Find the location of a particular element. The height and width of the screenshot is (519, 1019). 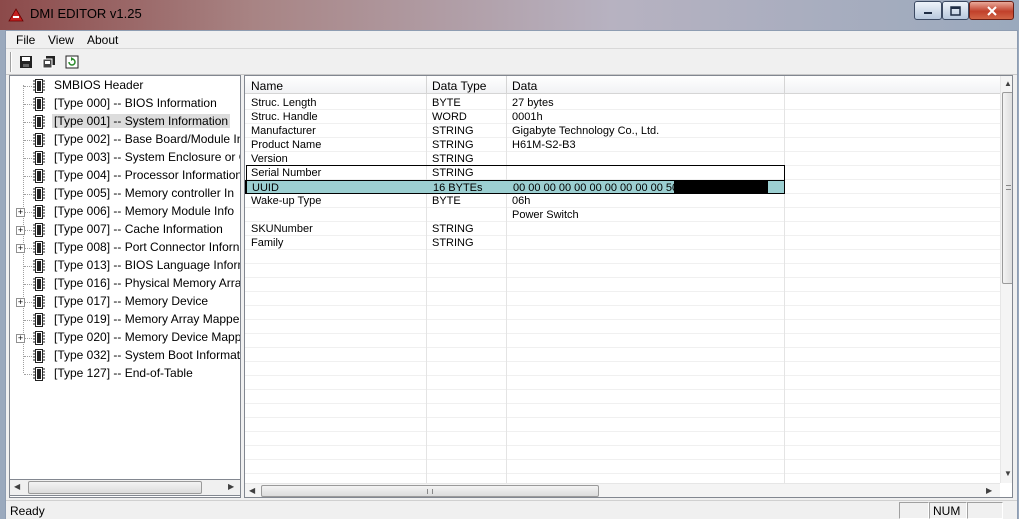

grid-vertical-scrollbar: ▲ ▼ is located at coordinates (1006, 279).